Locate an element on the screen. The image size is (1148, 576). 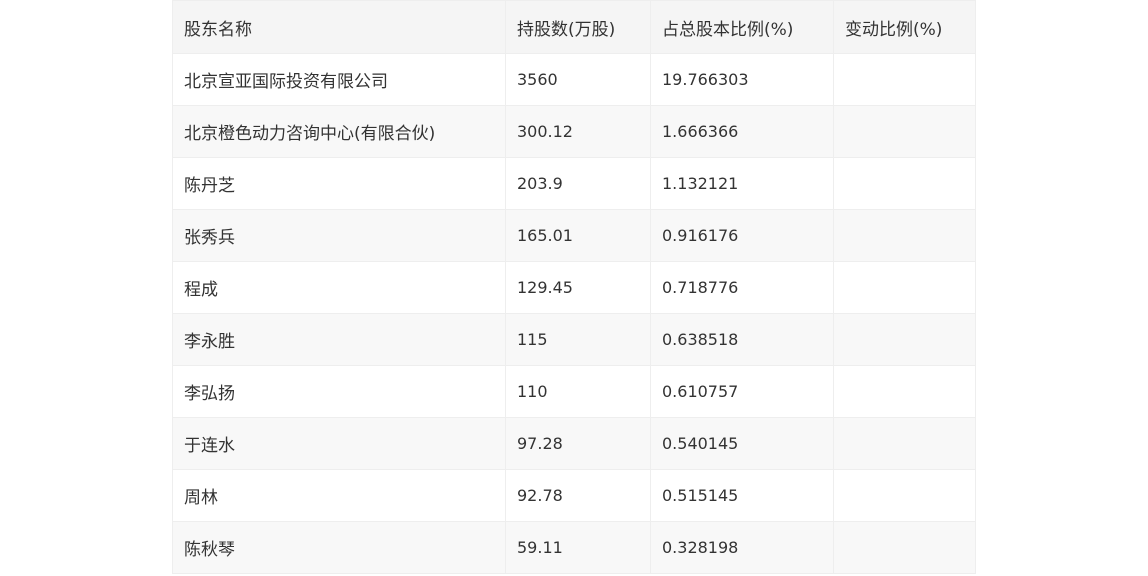
table-header-row: 股东名称 持股数(万股) 占总股本比例(%) 变动比例(%) is located at coordinates (574, 27).